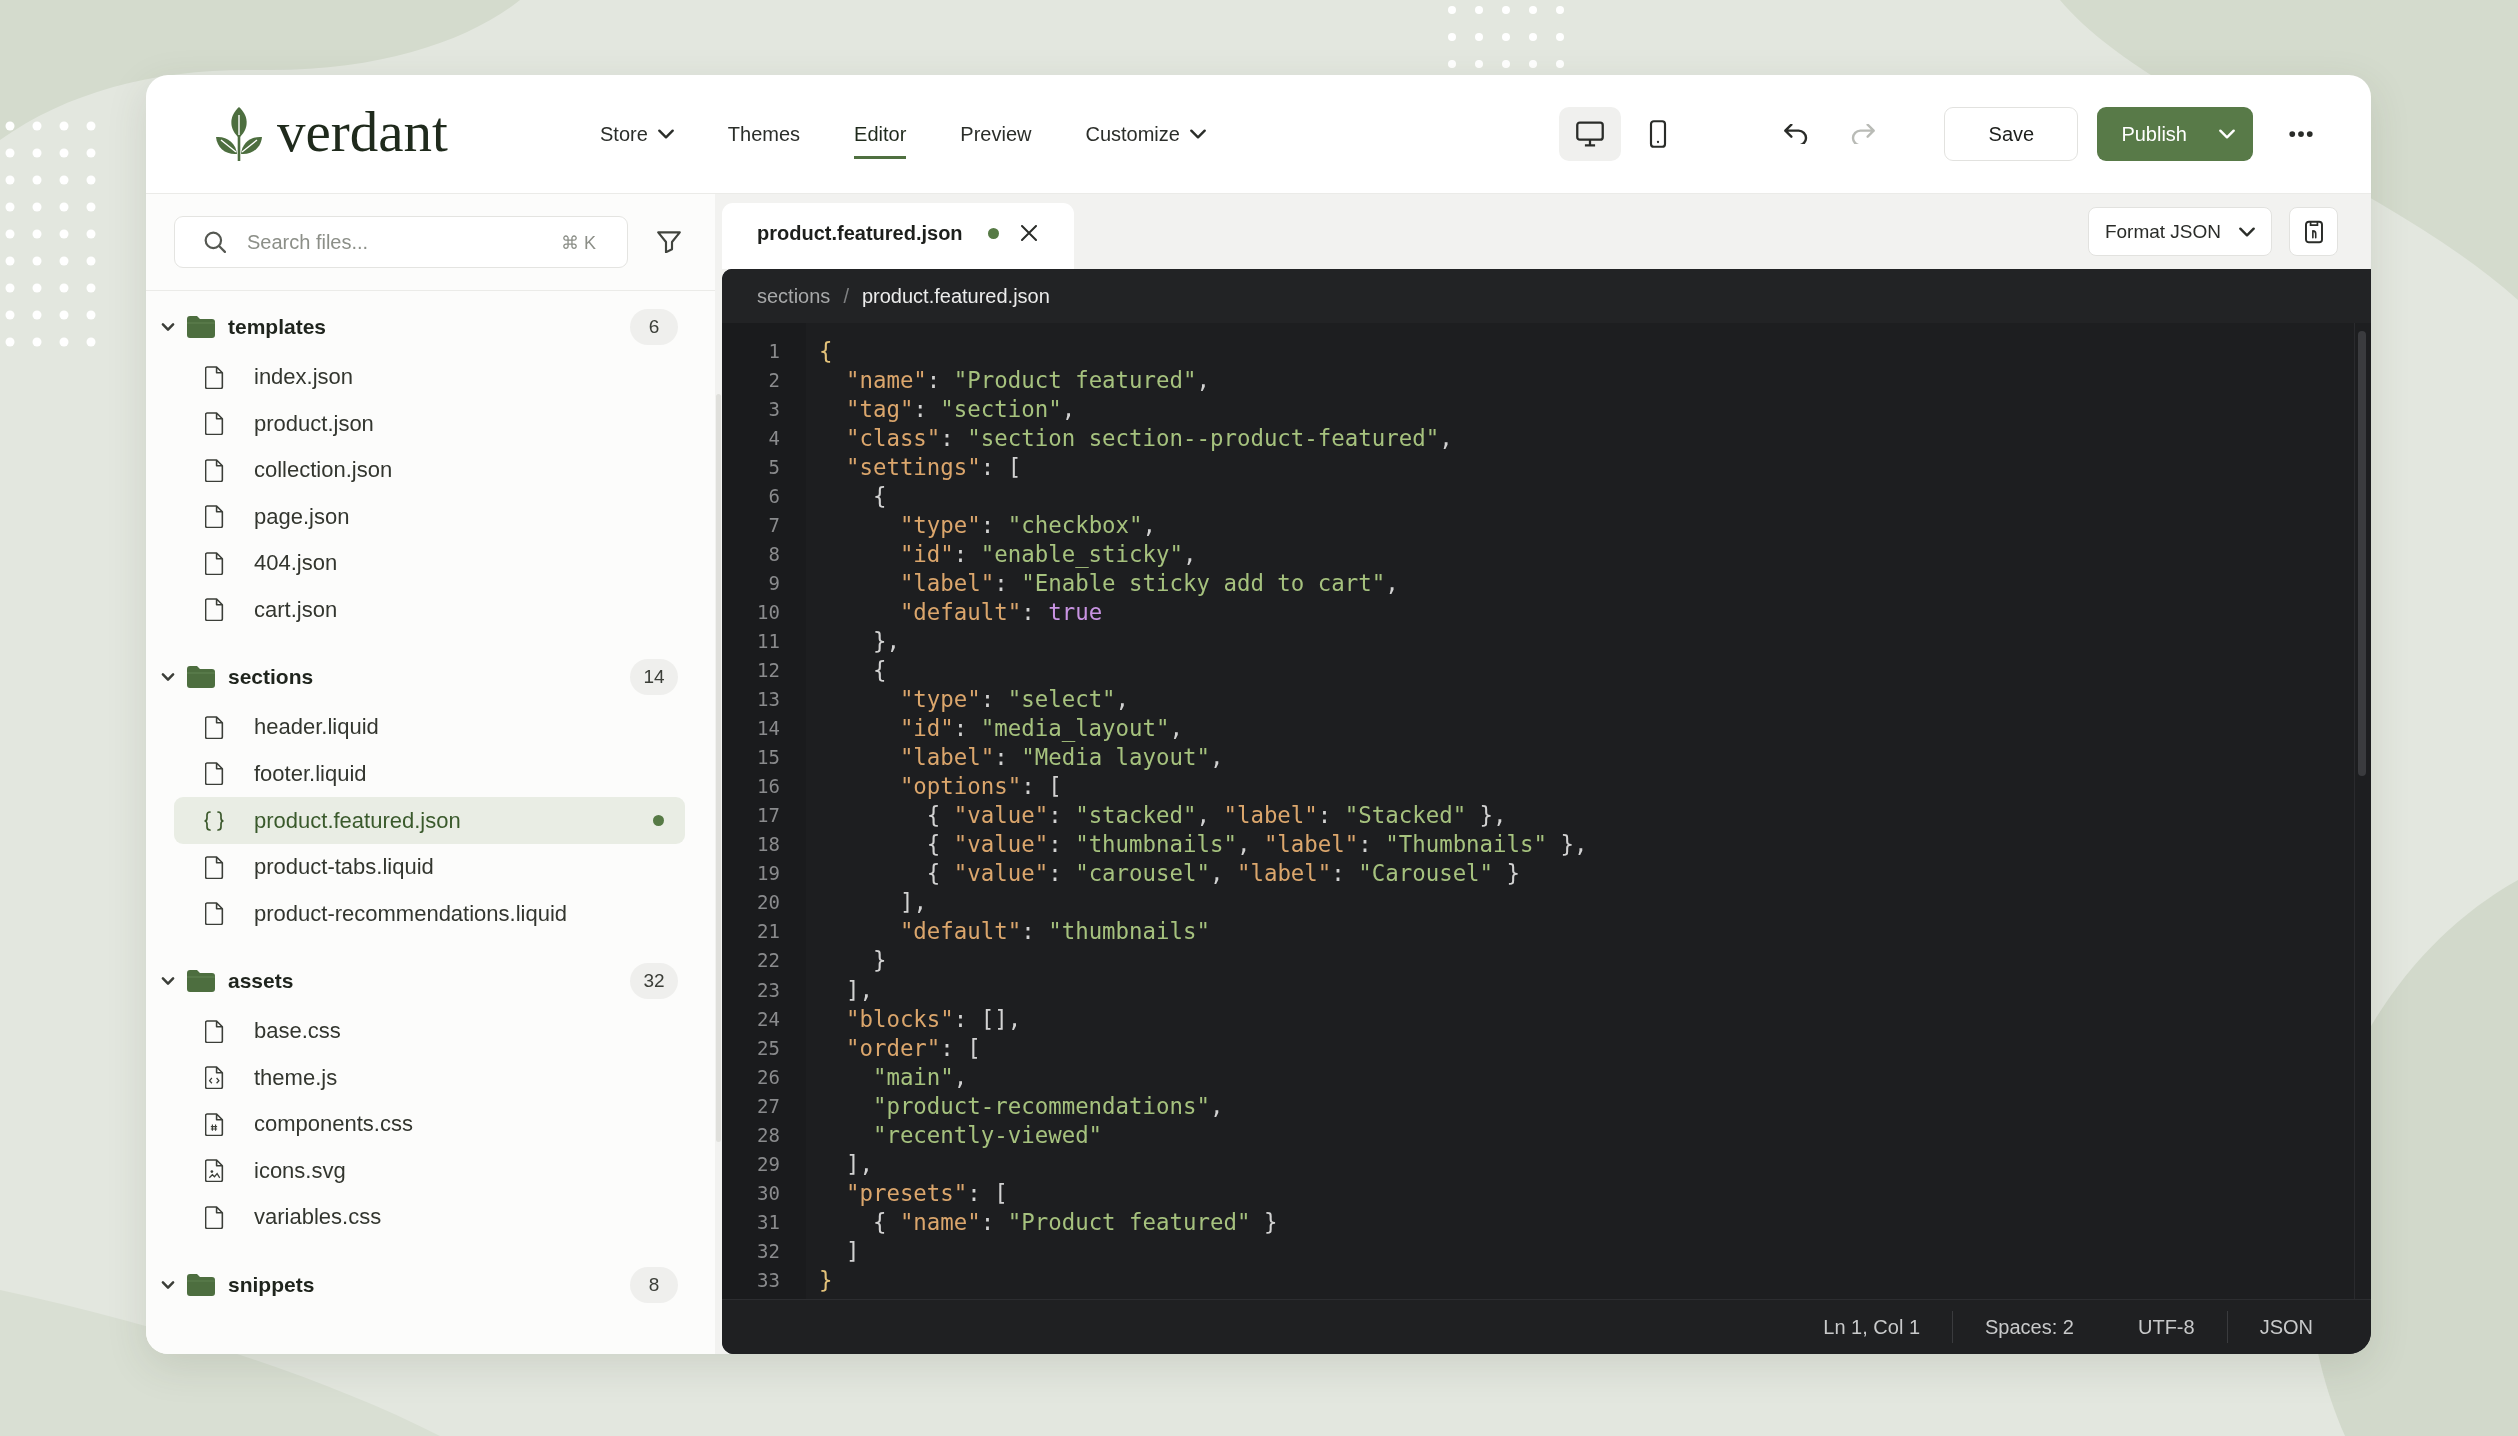 This screenshot has width=2518, height=1436. What do you see at coordinates (2149, 134) in the screenshot?
I see `publish-button: Publish` at bounding box center [2149, 134].